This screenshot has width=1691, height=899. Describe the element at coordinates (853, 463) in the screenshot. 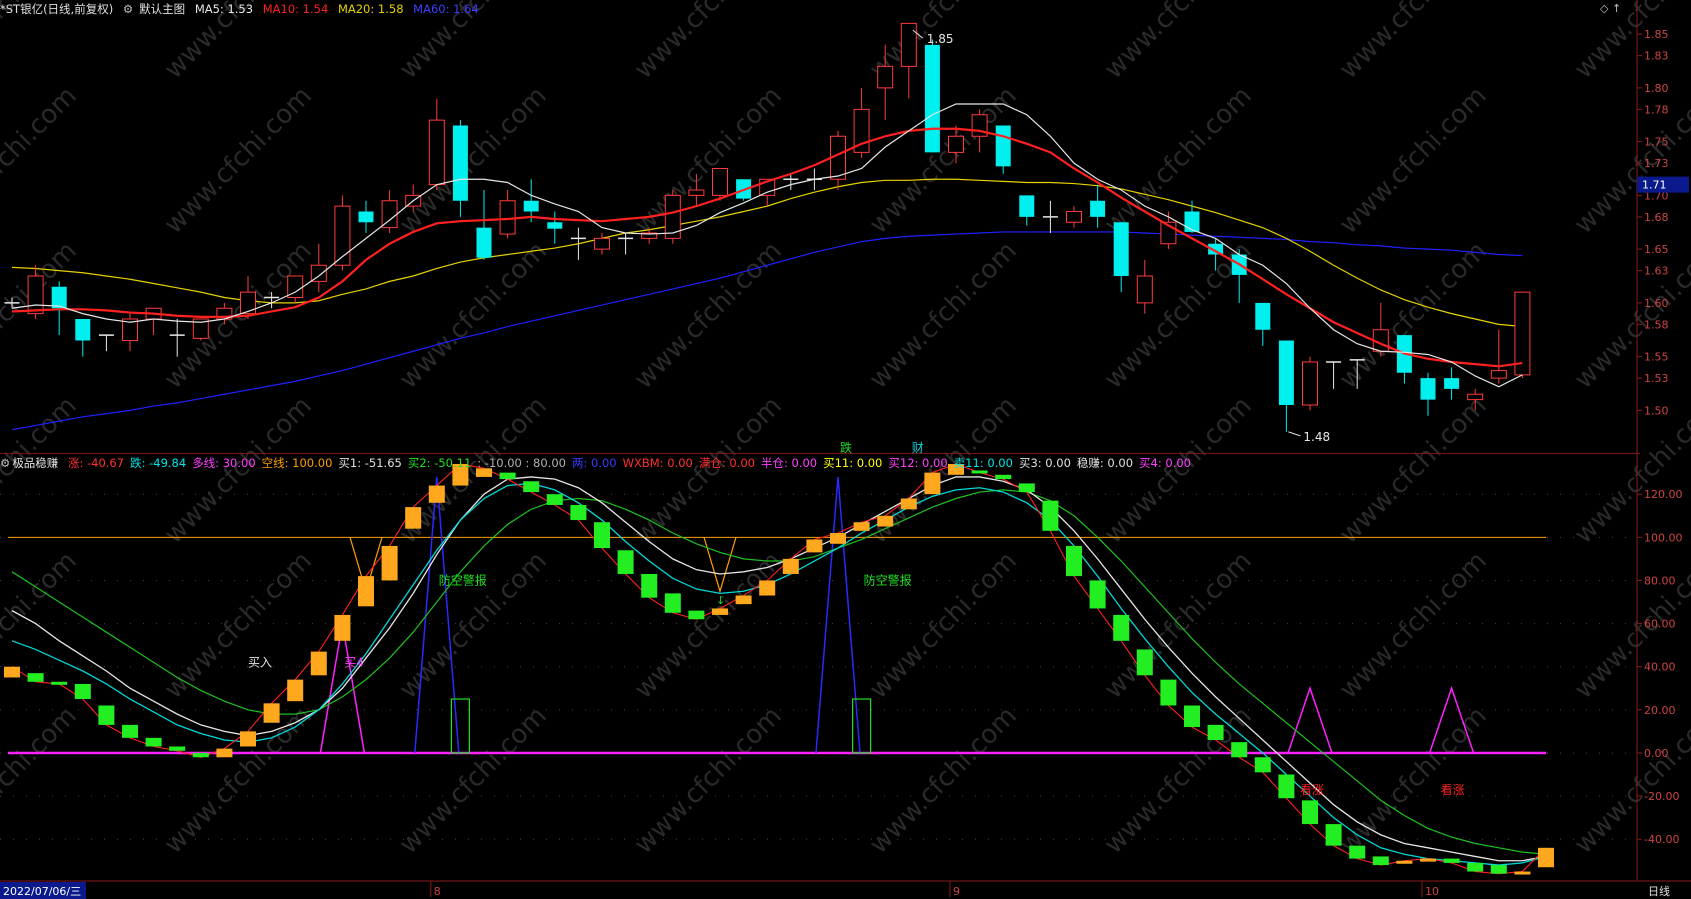

I see `indicator-value-11: 买11: 0.00` at that location.